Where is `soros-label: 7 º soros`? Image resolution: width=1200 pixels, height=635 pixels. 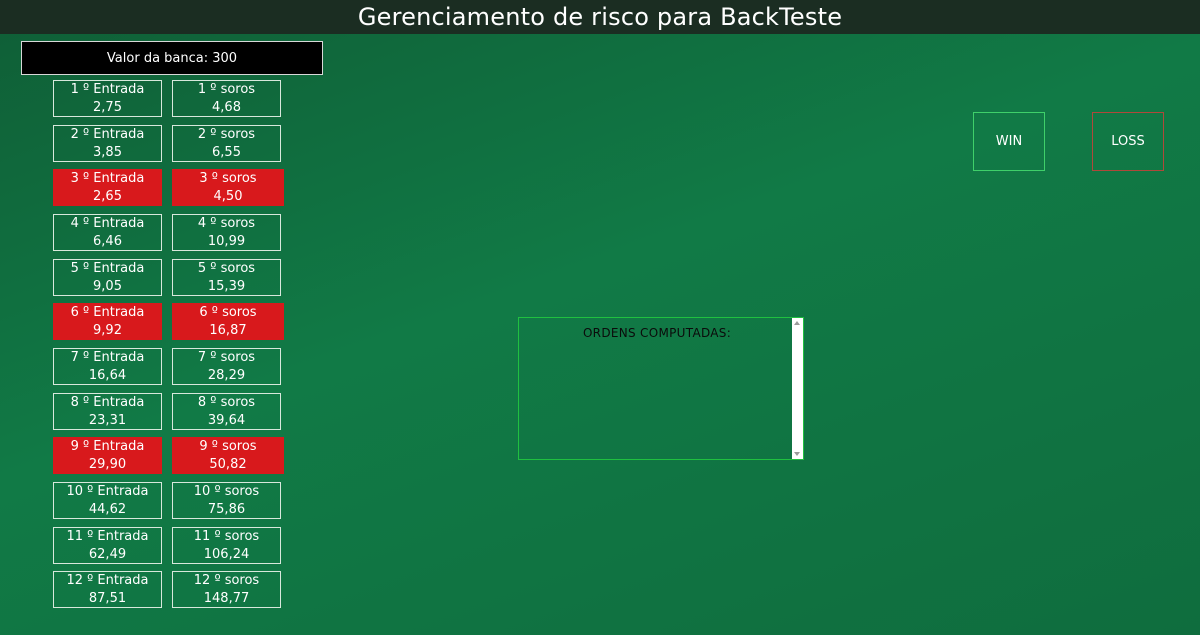 soros-label: 7 º soros is located at coordinates (226, 357).